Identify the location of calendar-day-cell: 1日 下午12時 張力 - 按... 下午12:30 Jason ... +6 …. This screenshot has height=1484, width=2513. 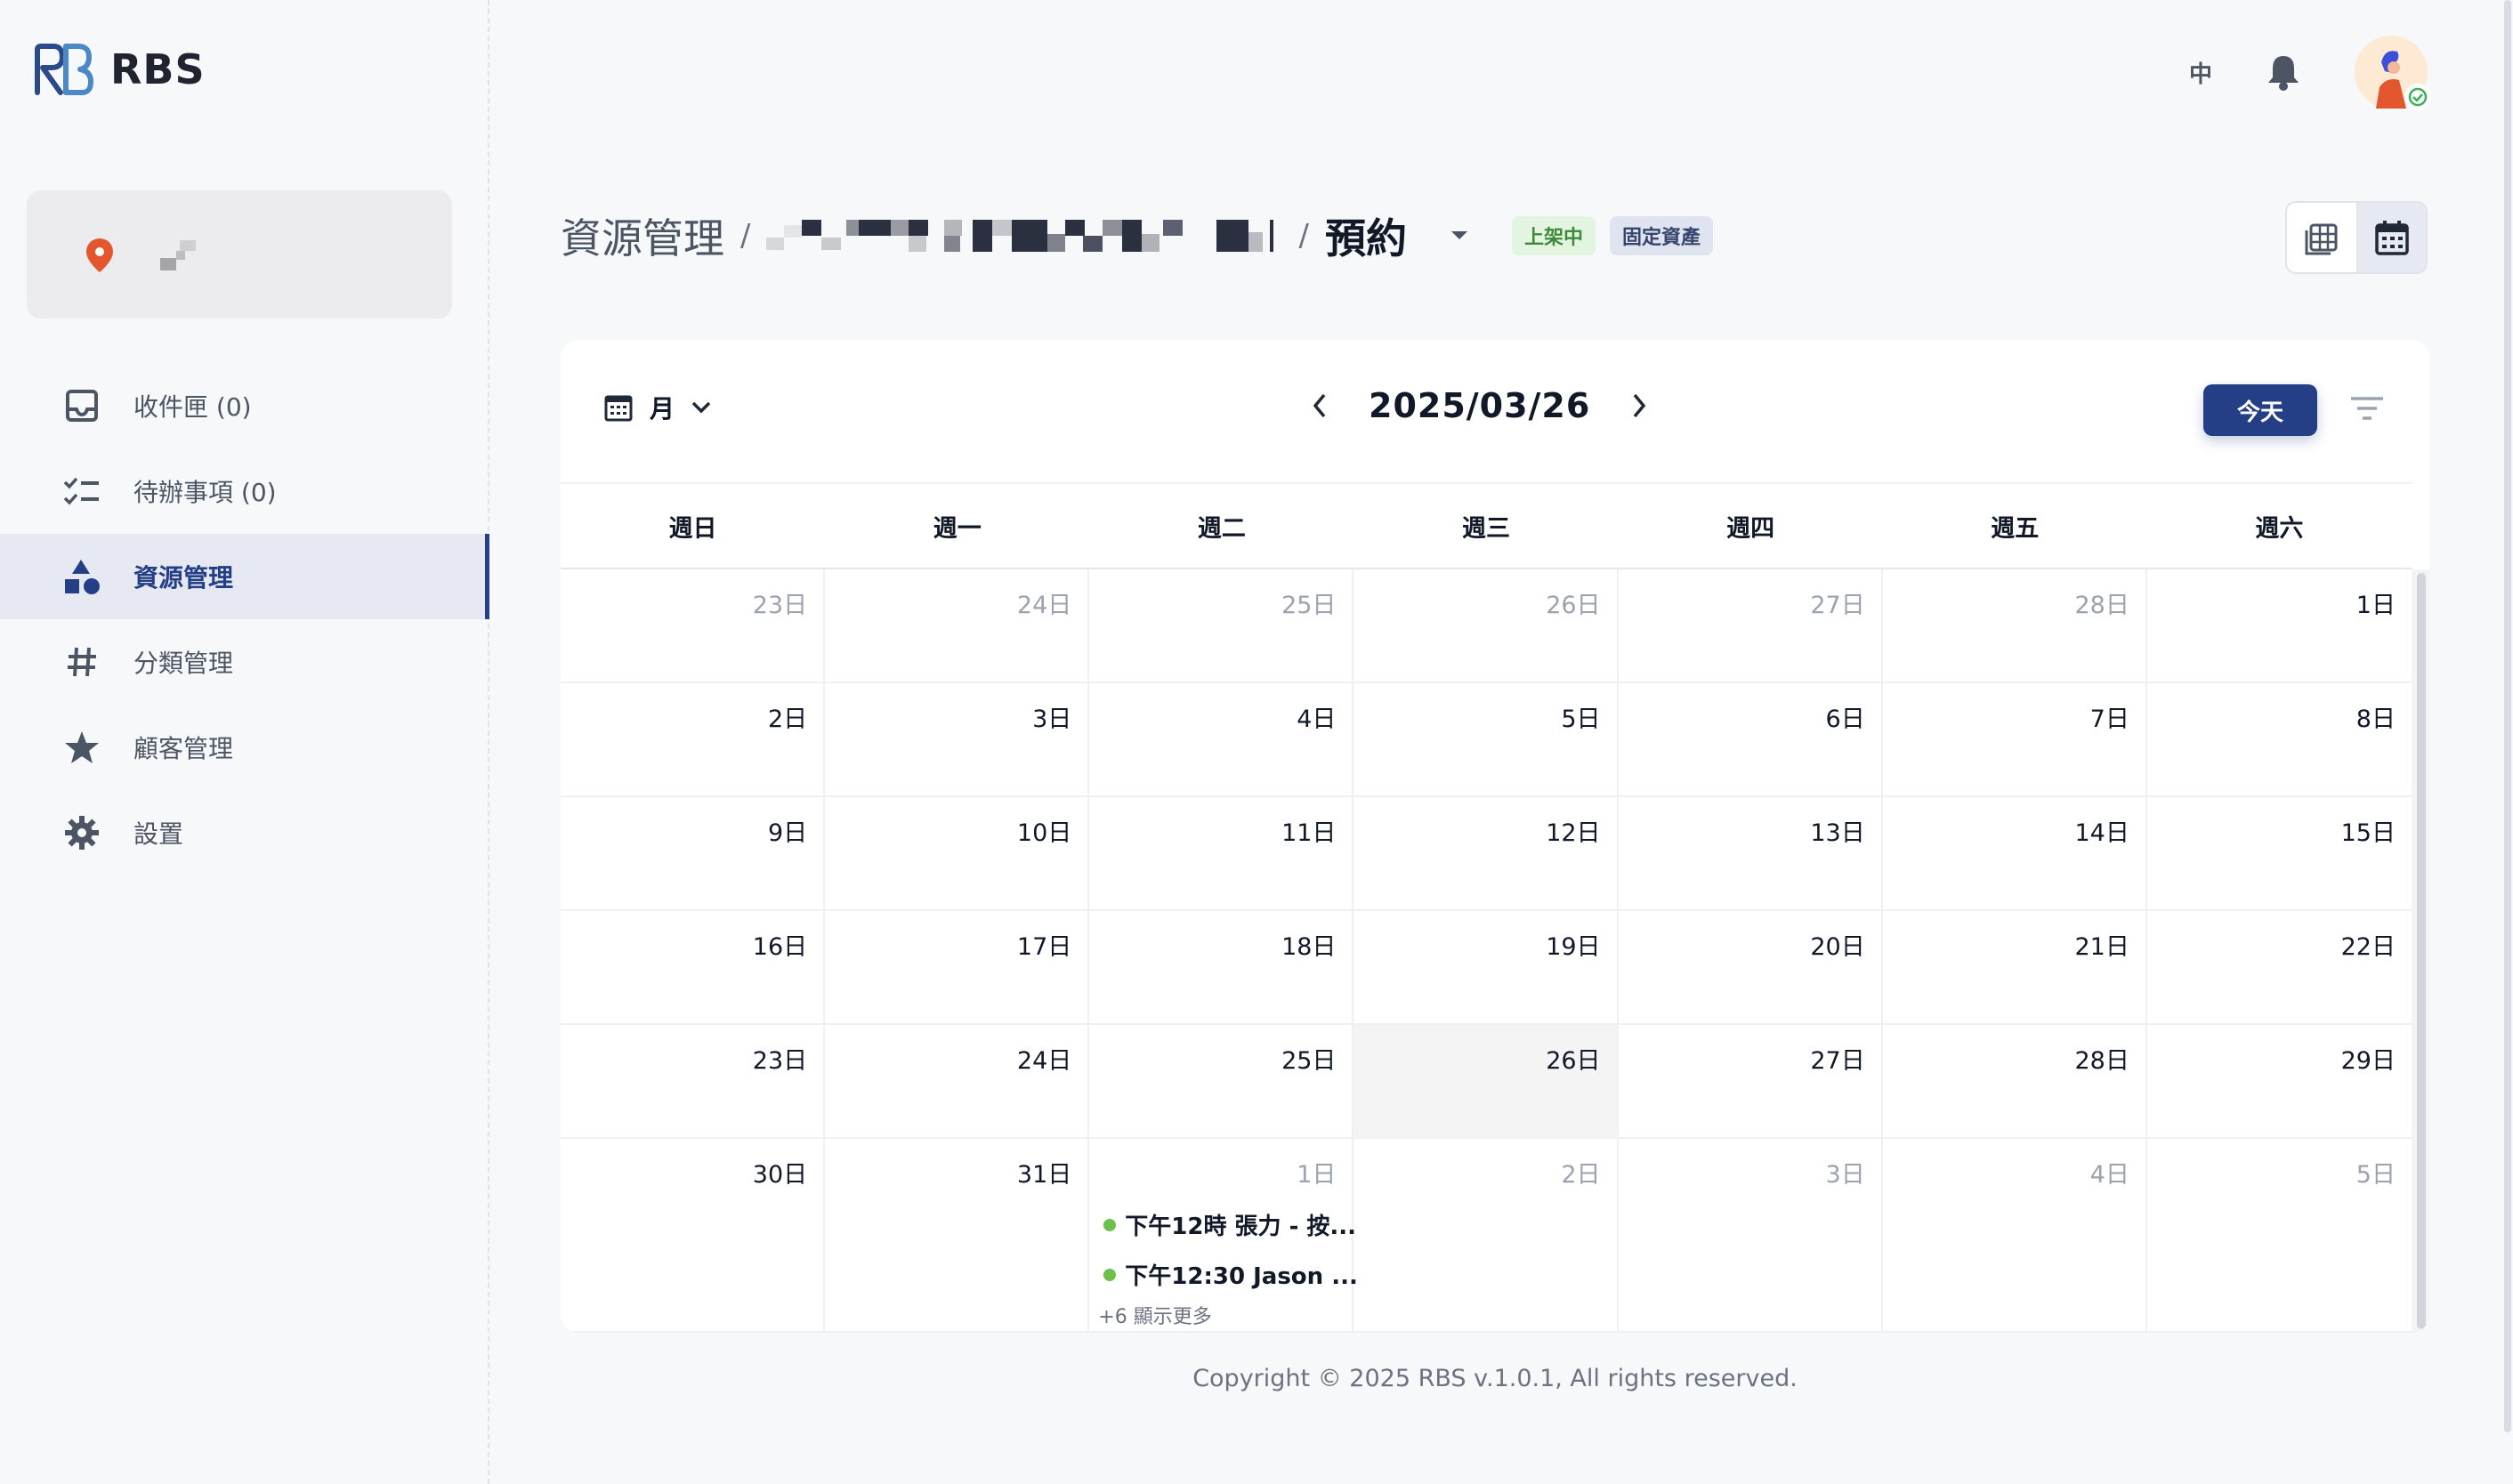
(1223, 1236).